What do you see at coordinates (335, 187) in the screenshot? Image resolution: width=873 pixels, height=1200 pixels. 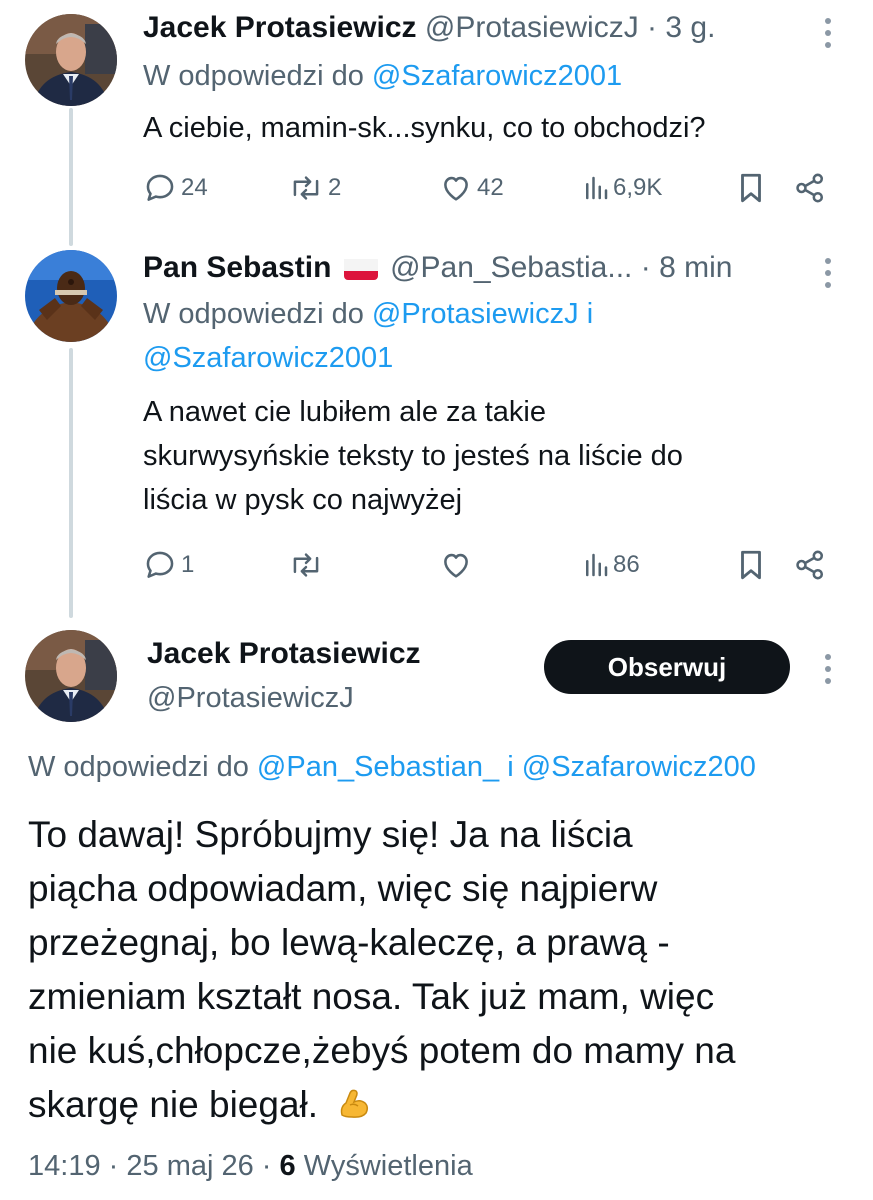 I see `repost-count: 2` at bounding box center [335, 187].